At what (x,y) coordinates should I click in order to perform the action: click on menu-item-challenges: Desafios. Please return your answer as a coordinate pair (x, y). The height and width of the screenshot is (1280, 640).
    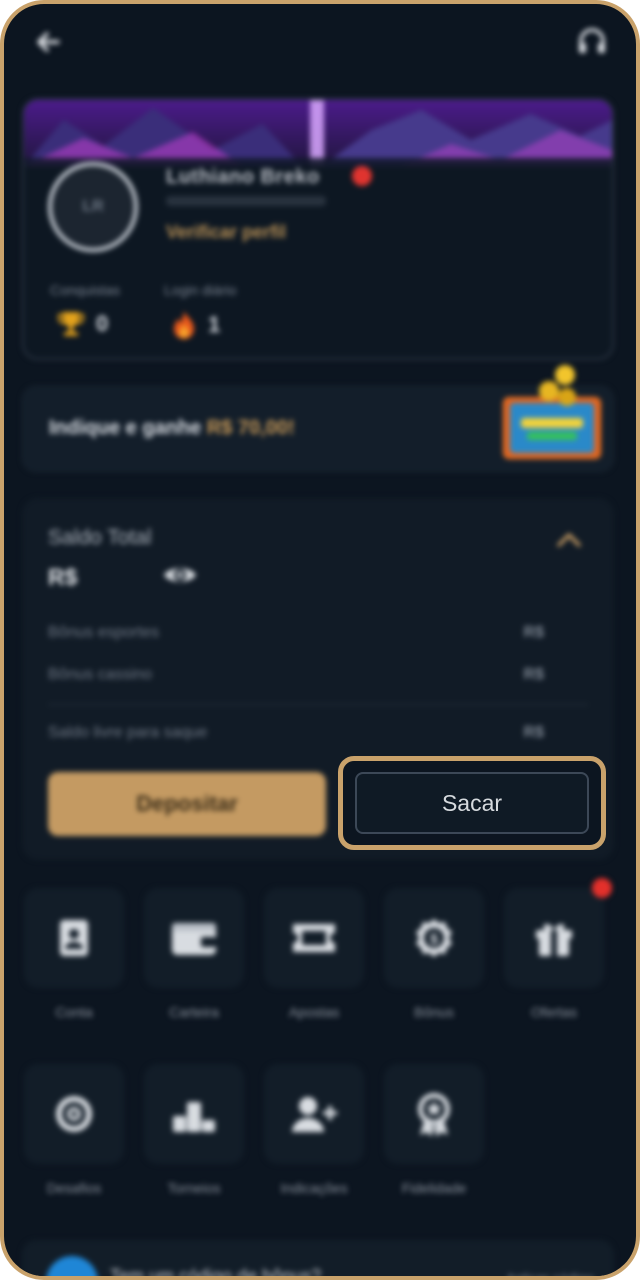
    Looking at the image, I should click on (74, 1130).